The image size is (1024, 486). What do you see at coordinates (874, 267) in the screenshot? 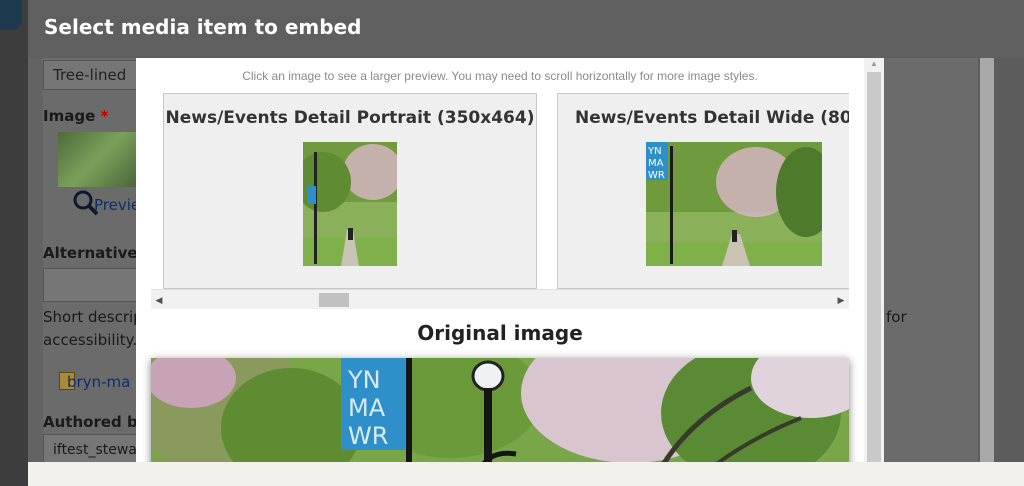
I see `preview-vertical-scrollbar-thumb` at bounding box center [874, 267].